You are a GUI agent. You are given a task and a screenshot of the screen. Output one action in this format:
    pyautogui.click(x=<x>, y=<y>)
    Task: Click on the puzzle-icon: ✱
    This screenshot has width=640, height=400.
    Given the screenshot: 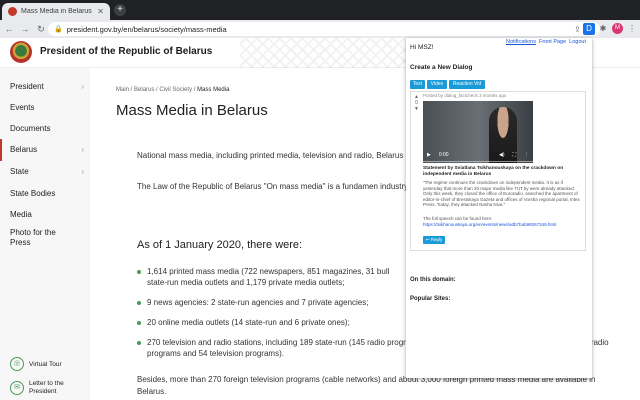 What is the action you would take?
    pyautogui.click(x=603, y=29)
    